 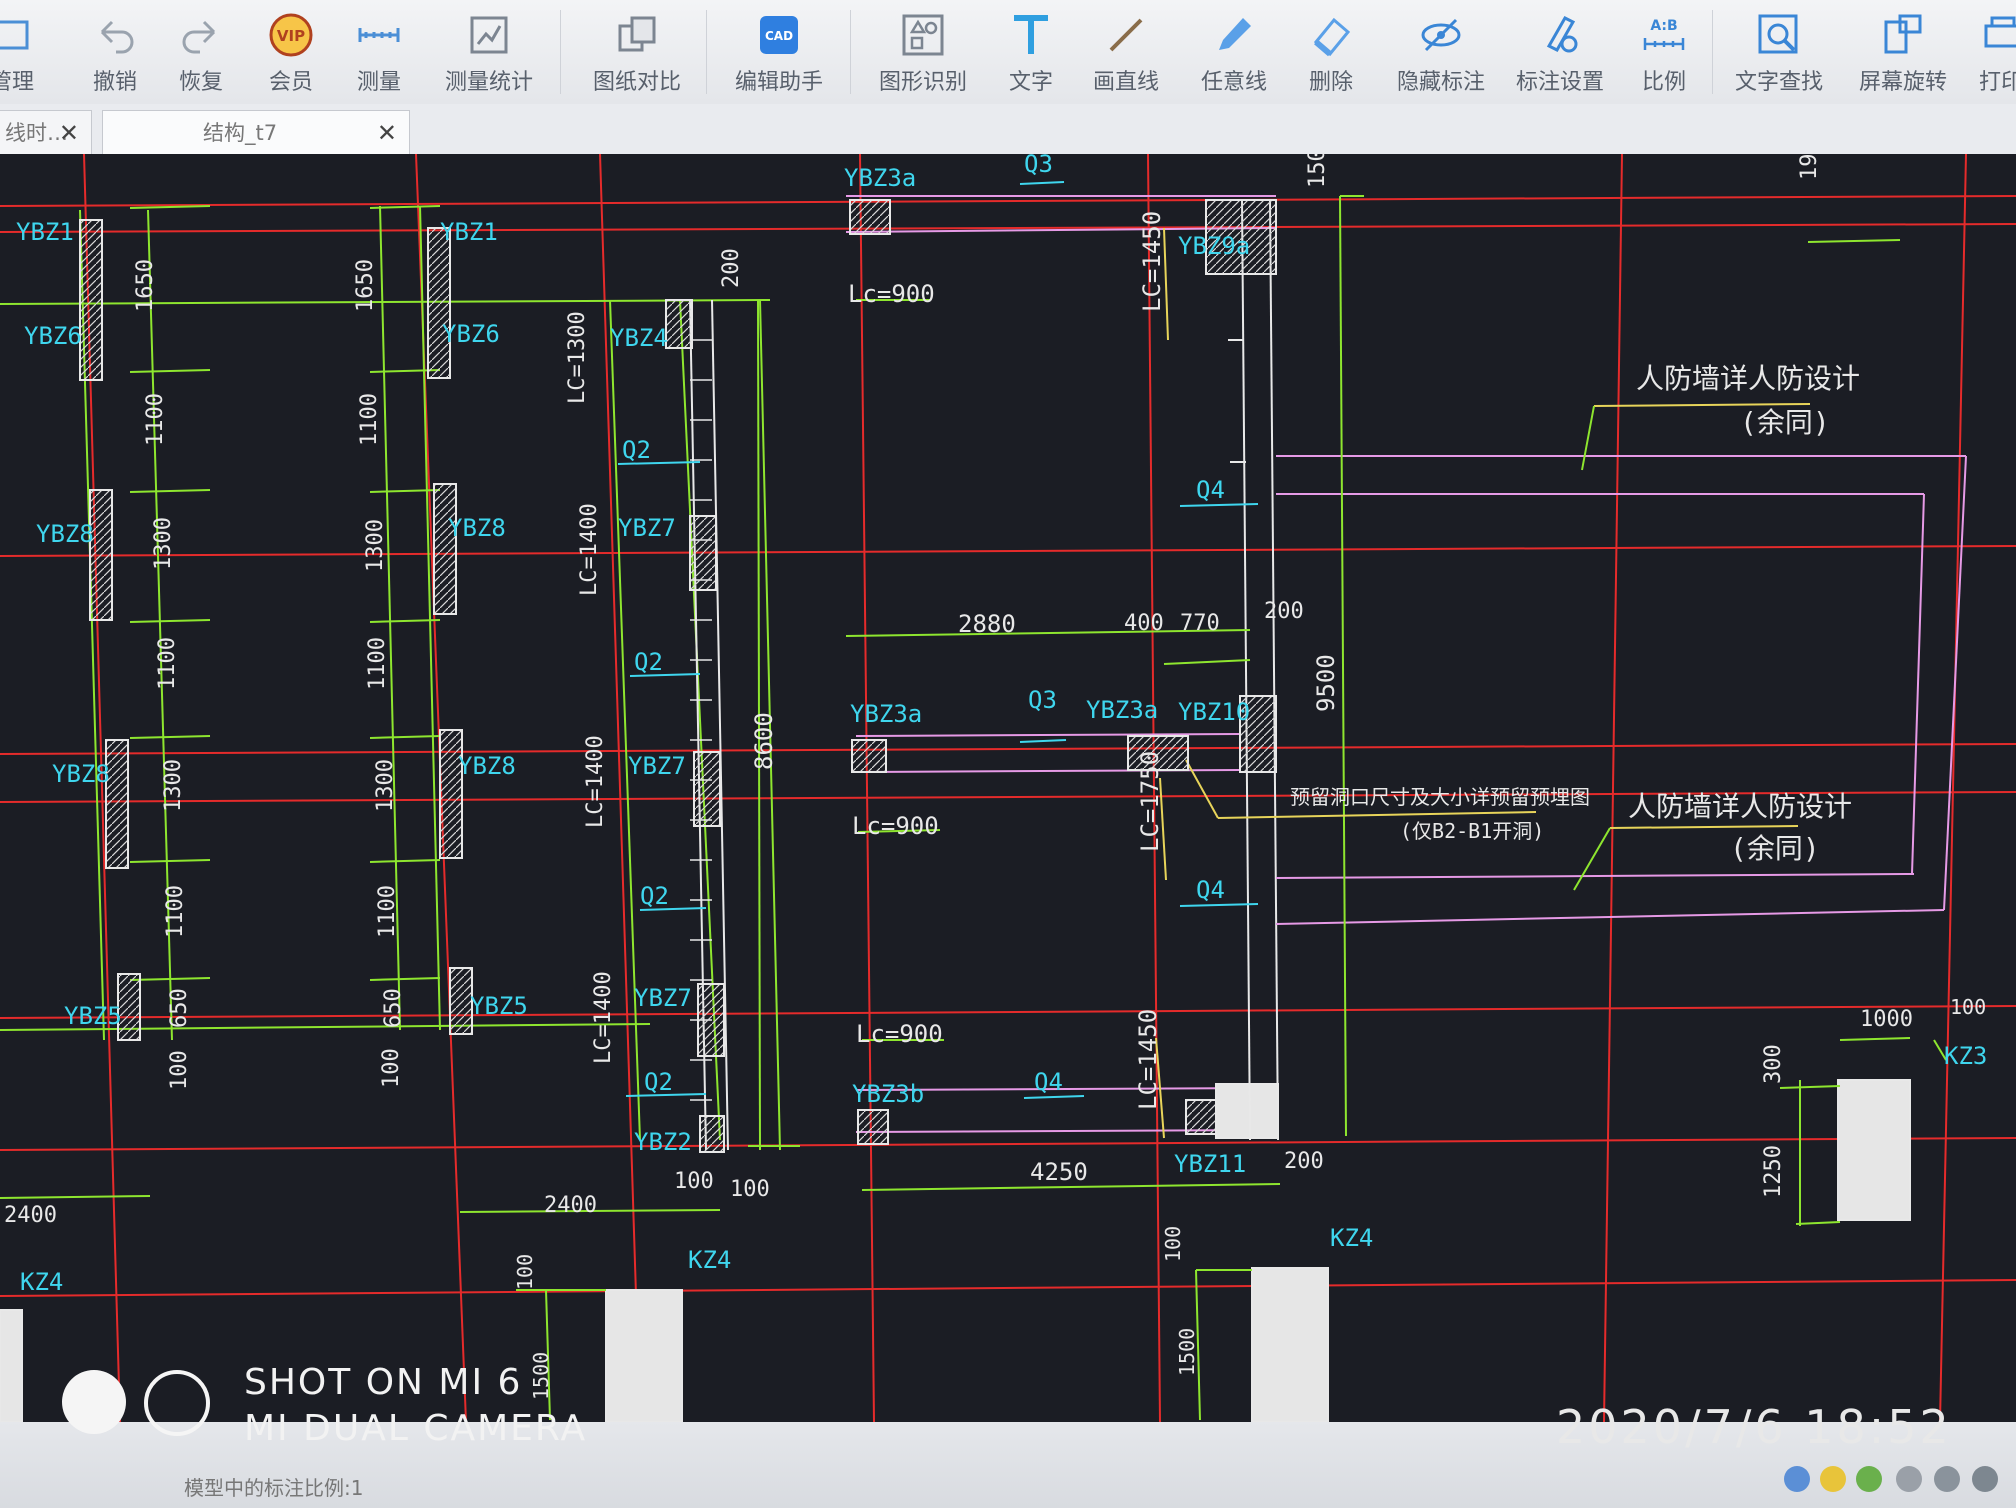 What do you see at coordinates (1332, 37) in the screenshot?
I see `eraser-icon` at bounding box center [1332, 37].